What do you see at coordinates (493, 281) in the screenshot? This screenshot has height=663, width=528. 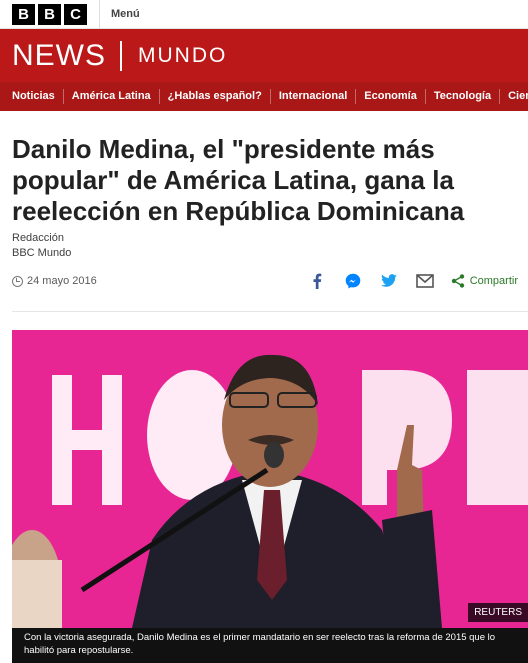 I see `share-label: Compartir` at bounding box center [493, 281].